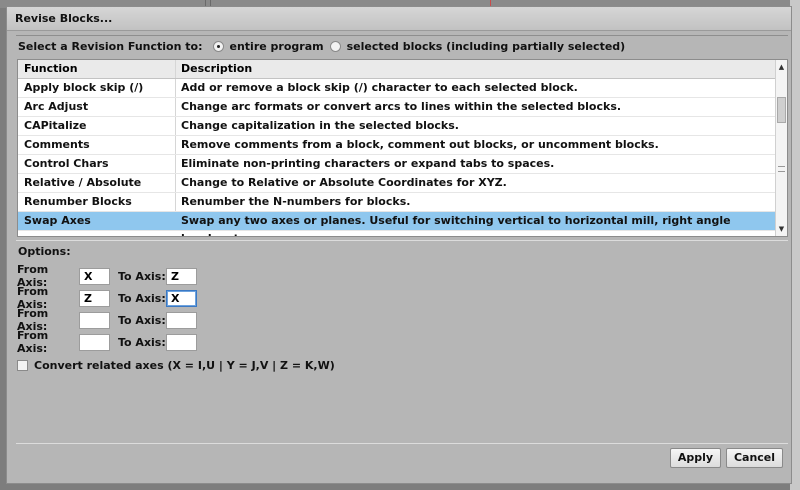 The width and height of the screenshot is (800, 490). Describe the element at coordinates (475, 202) in the screenshot. I see `row-description: Renumber the N-numbers for blocks.` at that location.